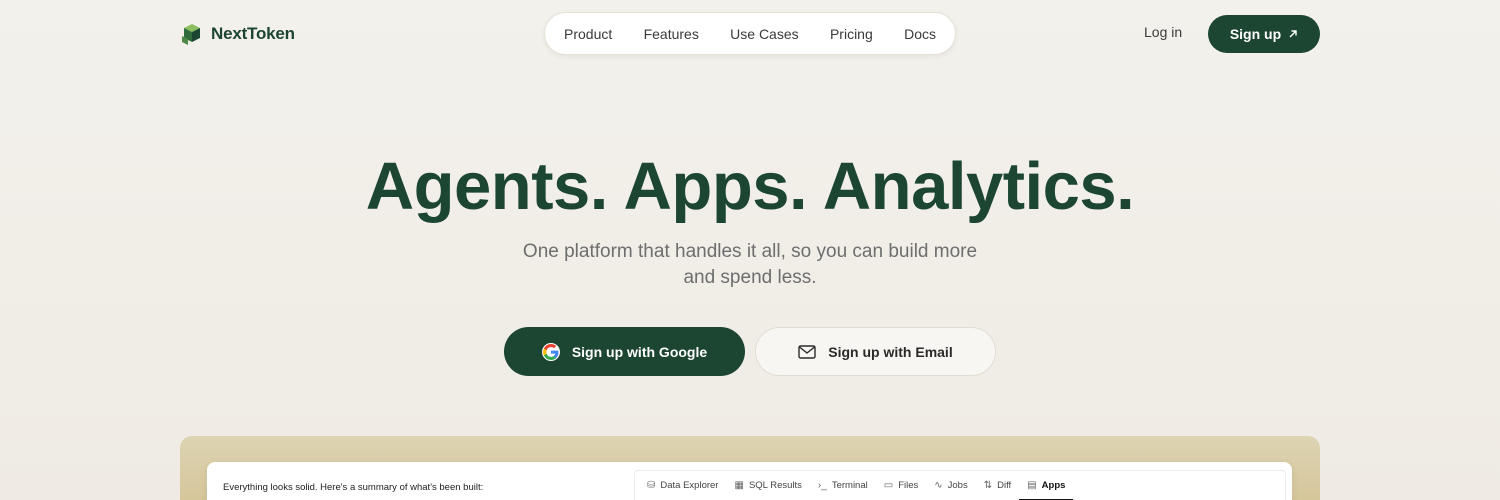  I want to click on nav-product: Product, so click(588, 34).